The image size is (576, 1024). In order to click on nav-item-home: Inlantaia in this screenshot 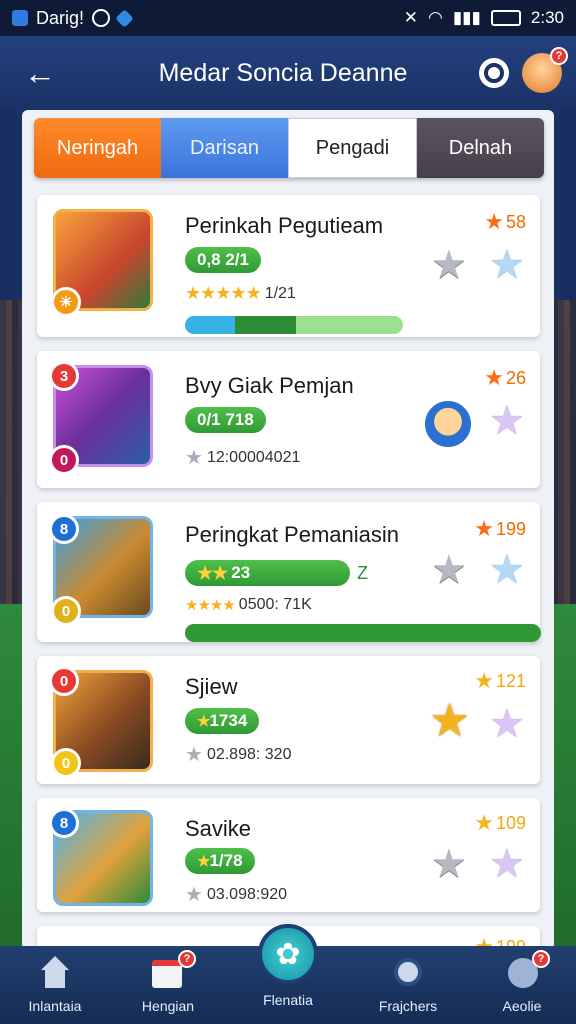, I will do `click(55, 985)`.